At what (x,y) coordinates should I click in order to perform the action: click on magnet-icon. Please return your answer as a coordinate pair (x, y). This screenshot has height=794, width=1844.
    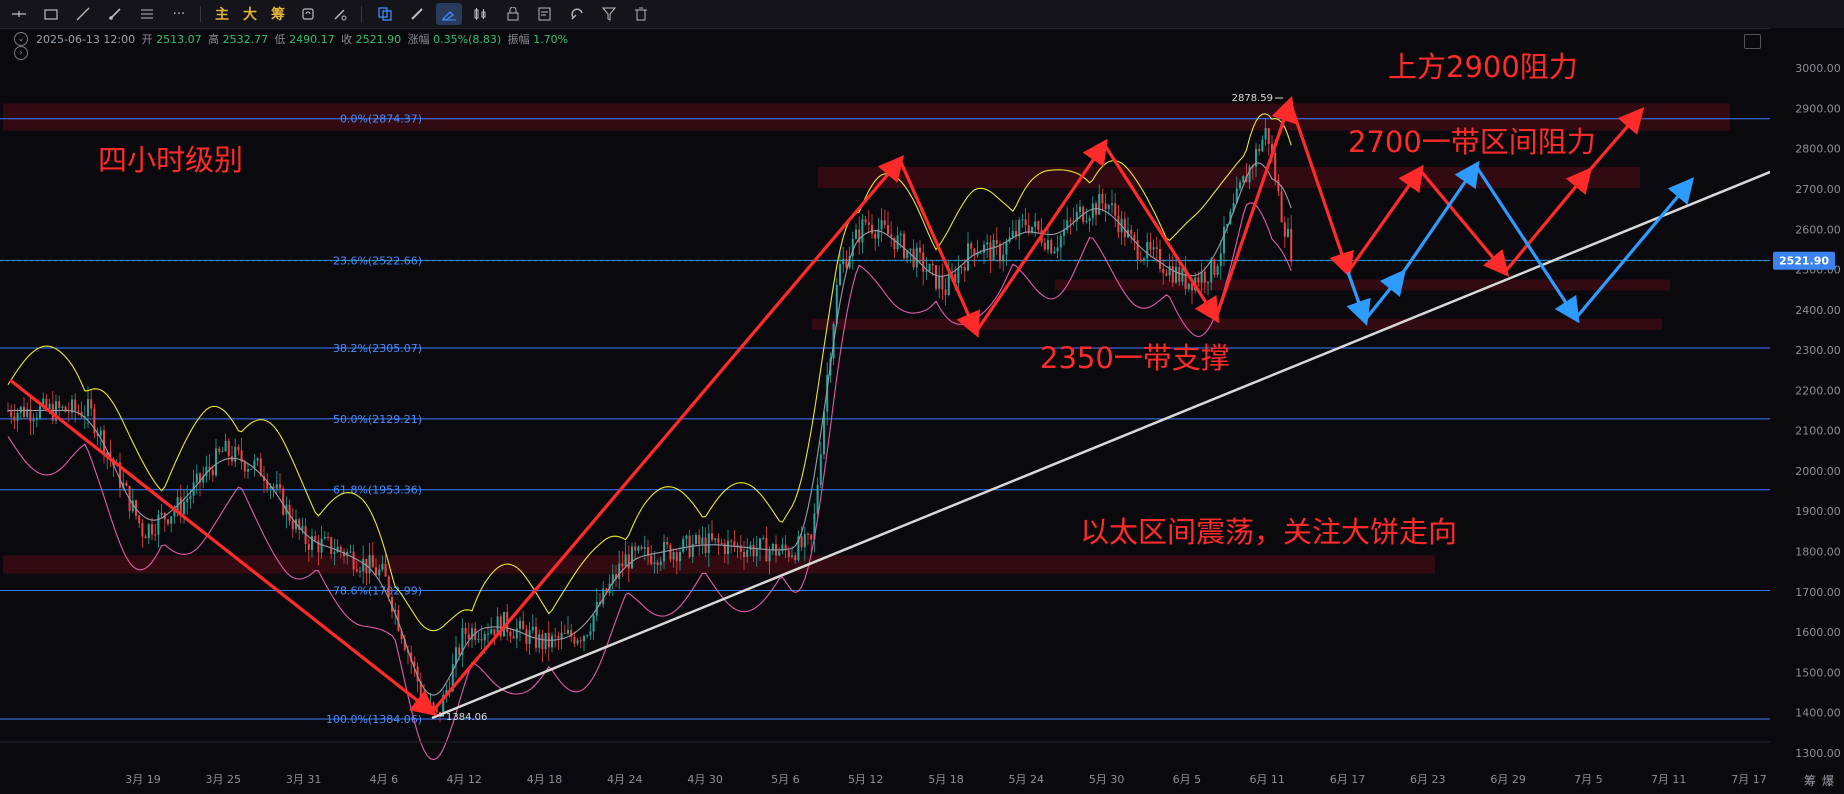
    Looking at the image, I should click on (577, 14).